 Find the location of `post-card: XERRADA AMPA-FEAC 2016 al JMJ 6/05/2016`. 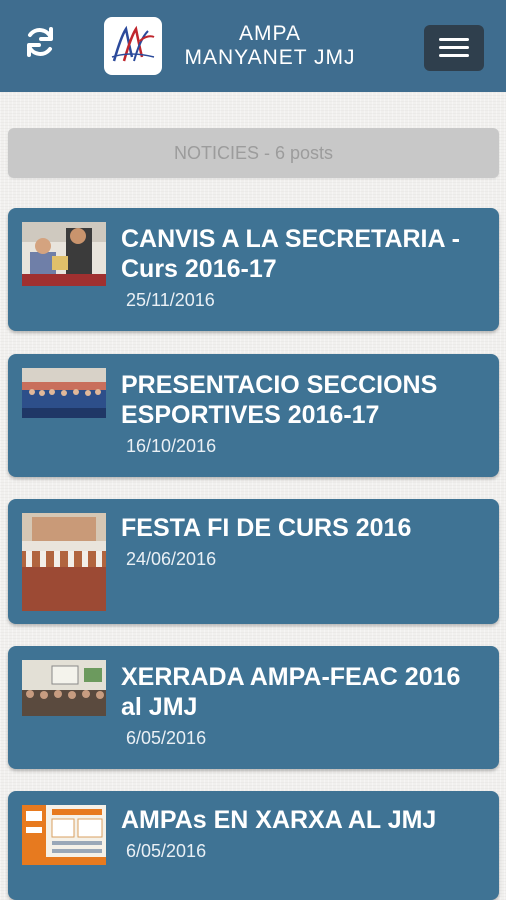

post-card: XERRADA AMPA-FEAC 2016 al JMJ 6/05/2016 is located at coordinates (253, 707).